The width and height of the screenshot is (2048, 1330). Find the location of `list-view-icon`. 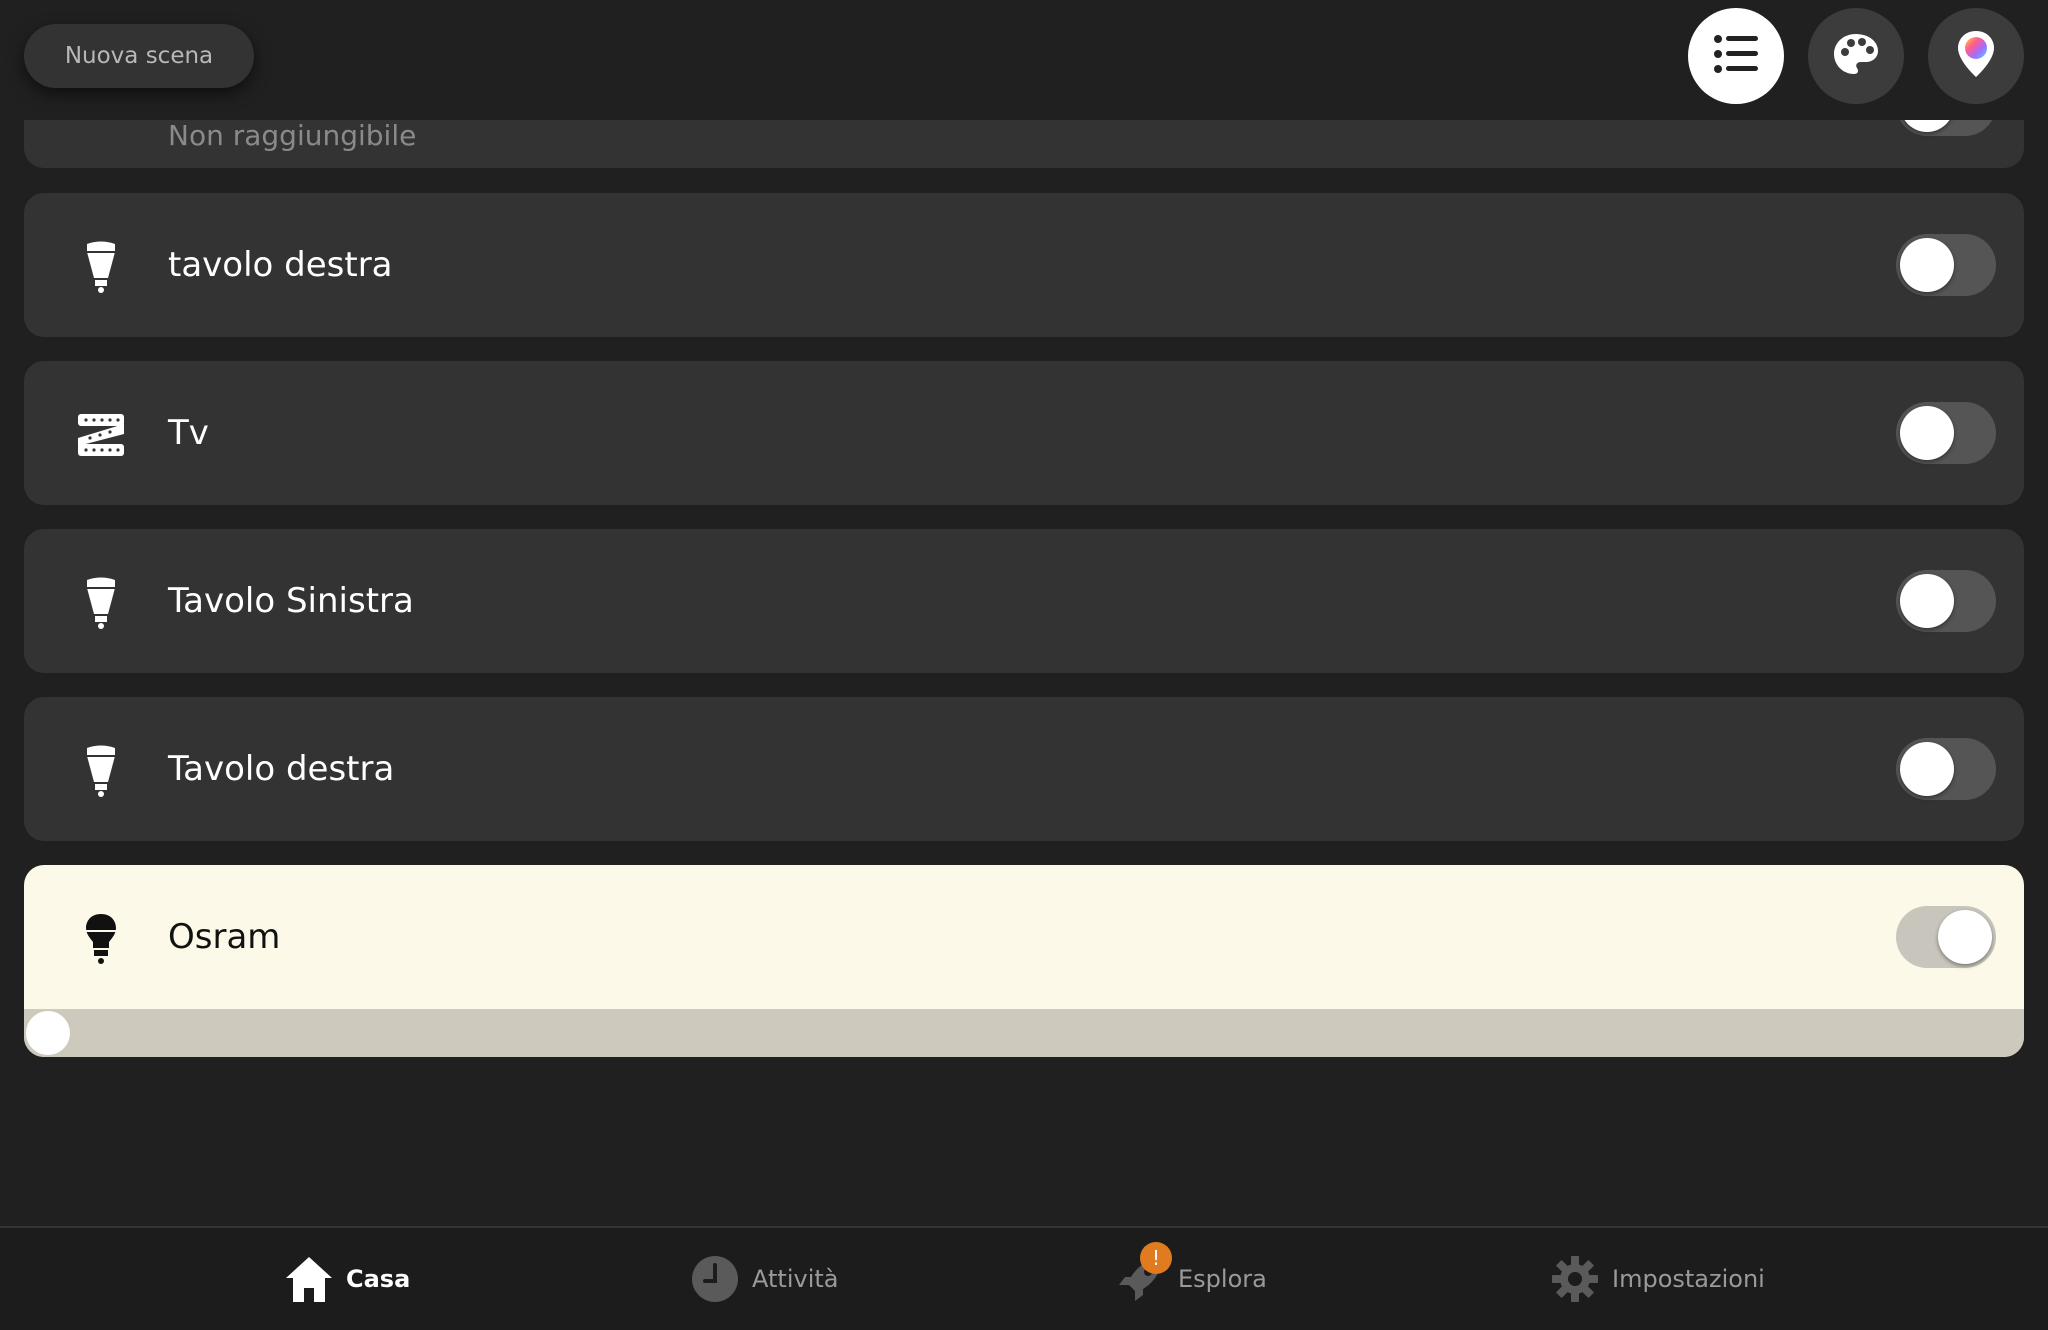

list-view-icon is located at coordinates (1736, 56).